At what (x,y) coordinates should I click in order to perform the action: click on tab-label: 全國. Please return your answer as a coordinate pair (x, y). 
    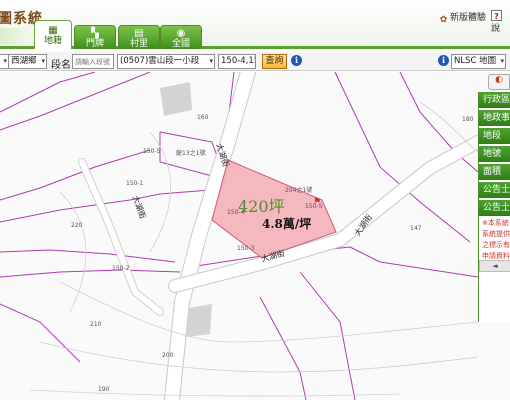
    Looking at the image, I should click on (180, 44).